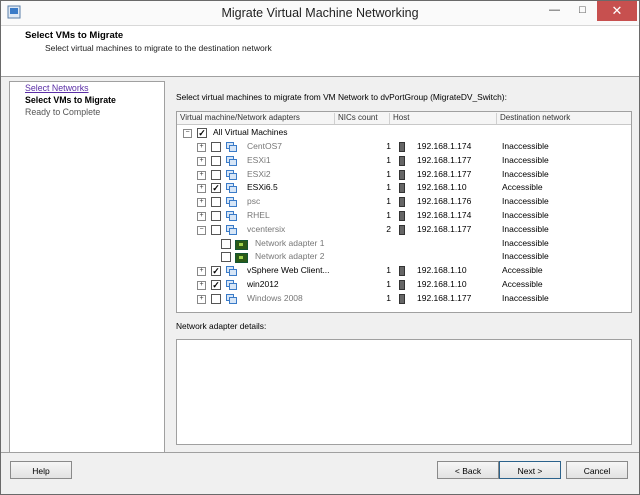 This screenshot has width=640, height=495. I want to click on table-row: − vcentersix 2 192.168.1.177 Inaccessible, so click(404, 230).